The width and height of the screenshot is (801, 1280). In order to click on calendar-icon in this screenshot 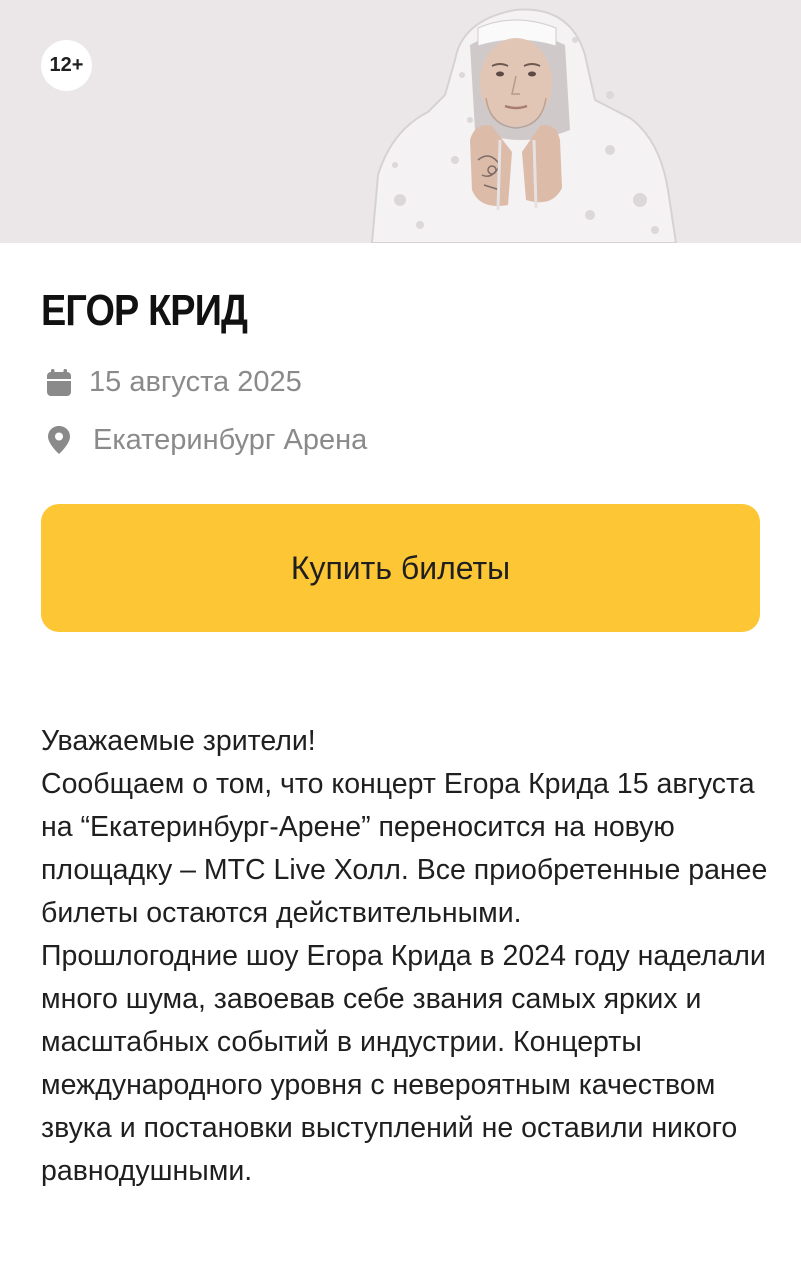, I will do `click(59, 382)`.